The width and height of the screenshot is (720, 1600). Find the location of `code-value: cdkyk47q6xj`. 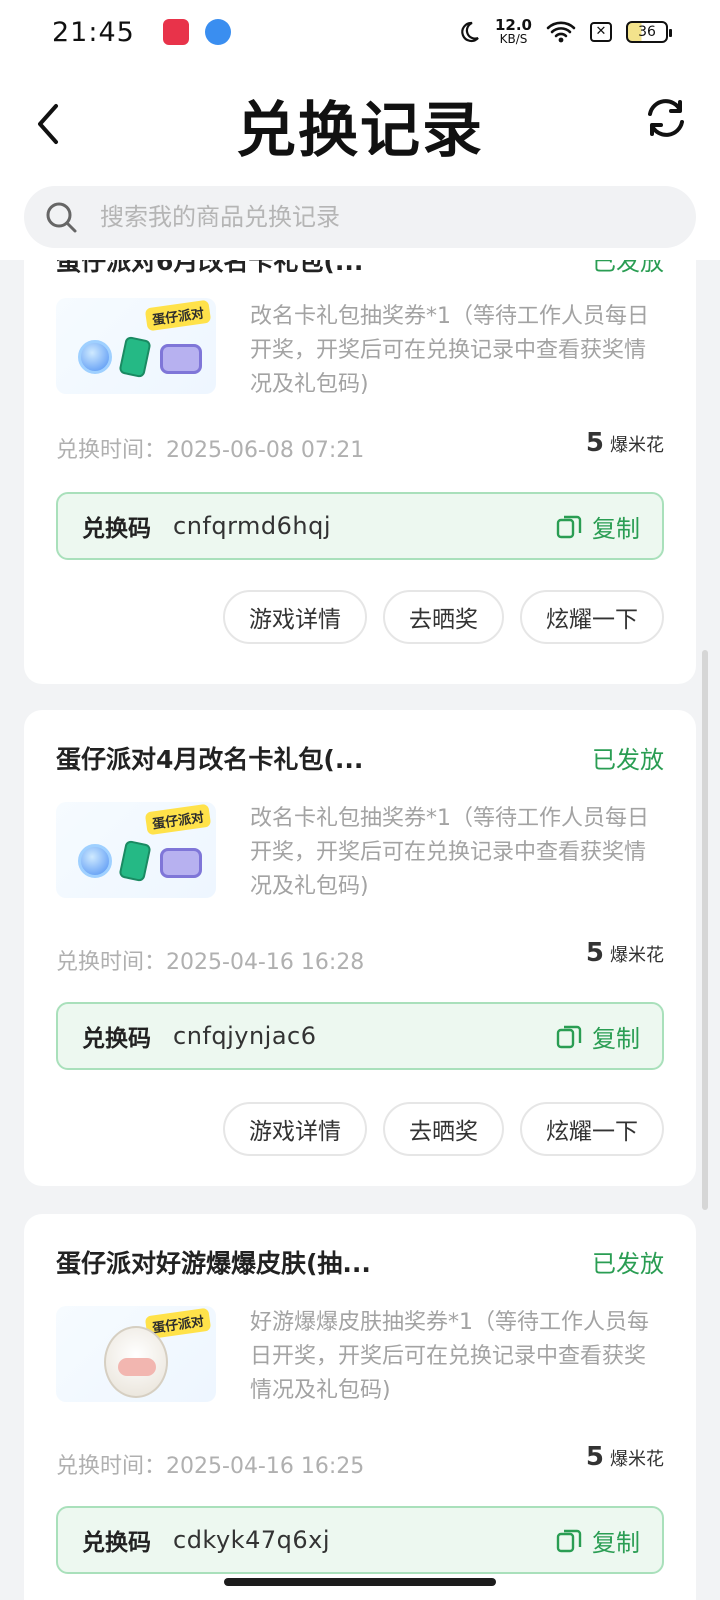

code-value: cdkyk47q6xj is located at coordinates (251, 1540).